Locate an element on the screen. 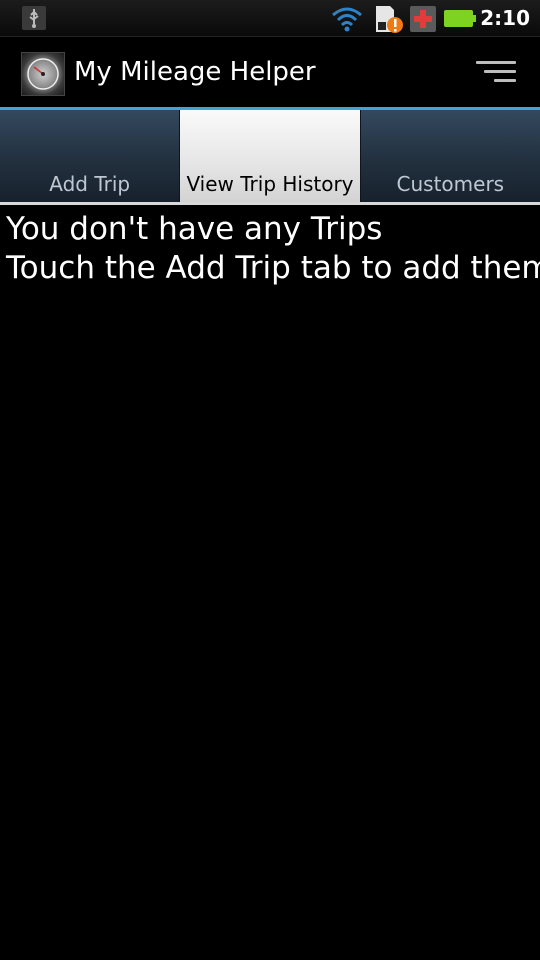 The image size is (540, 960). app-title-bar: My Mileage Helper is located at coordinates (270, 73).